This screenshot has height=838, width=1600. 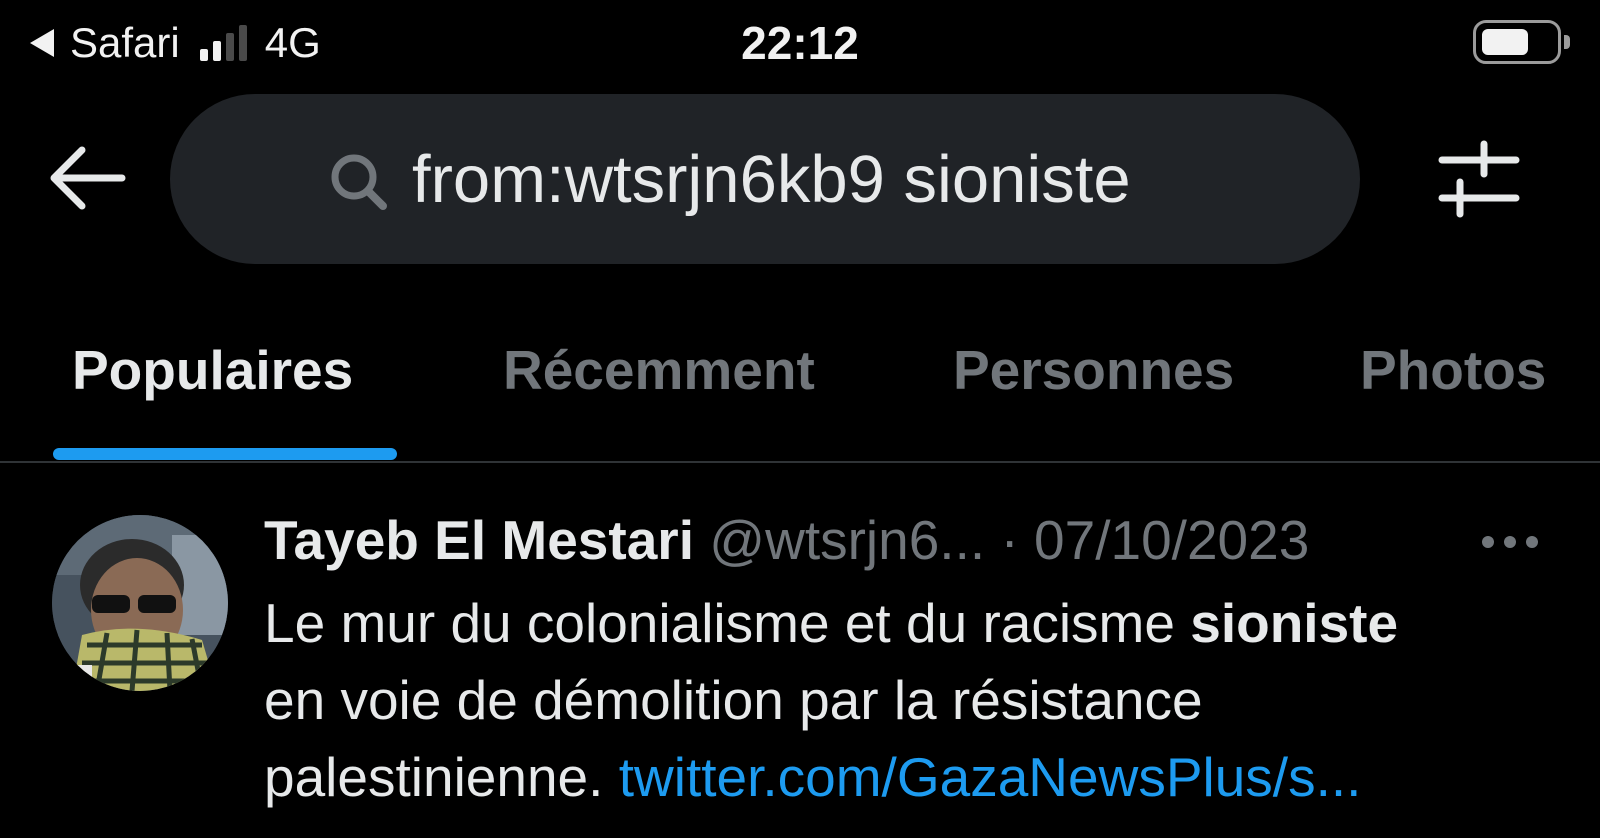 What do you see at coordinates (441, 777) in the screenshot?
I see `tweet-text-part: palestinienne.` at bounding box center [441, 777].